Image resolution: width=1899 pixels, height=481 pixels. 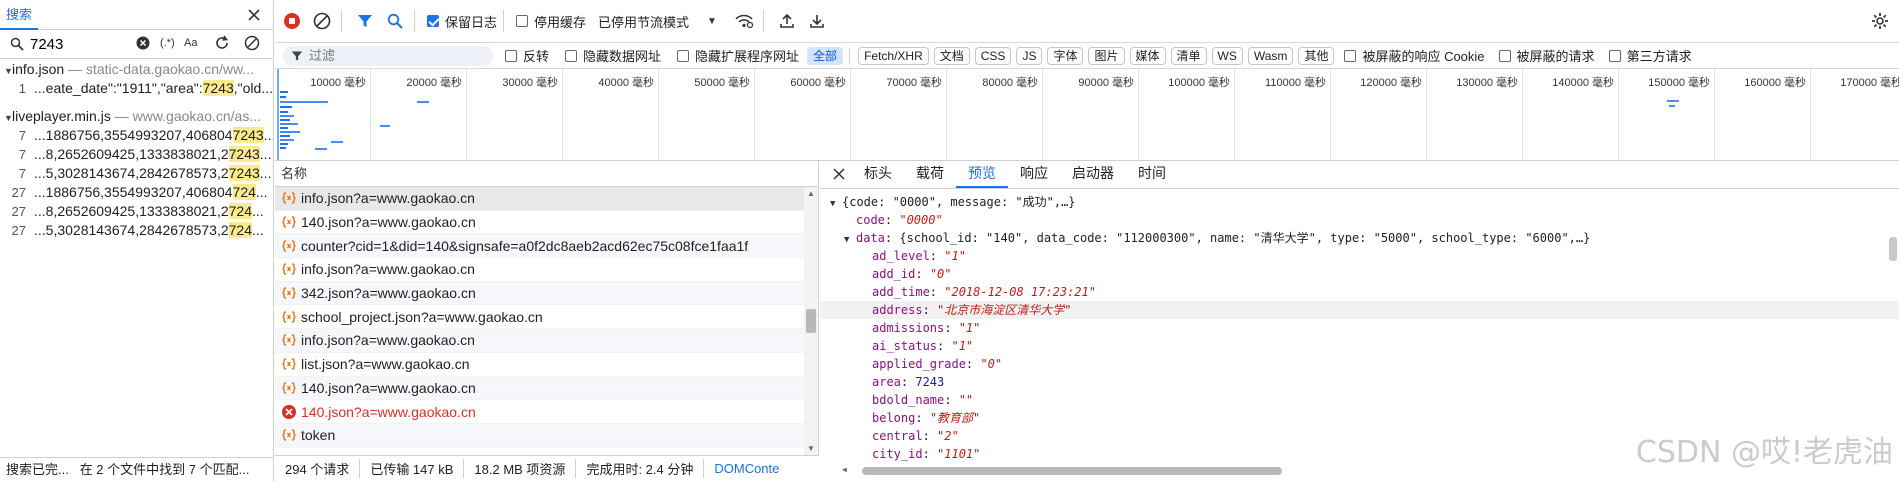 I want to click on chip-ws: WS, so click(x=1227, y=55).